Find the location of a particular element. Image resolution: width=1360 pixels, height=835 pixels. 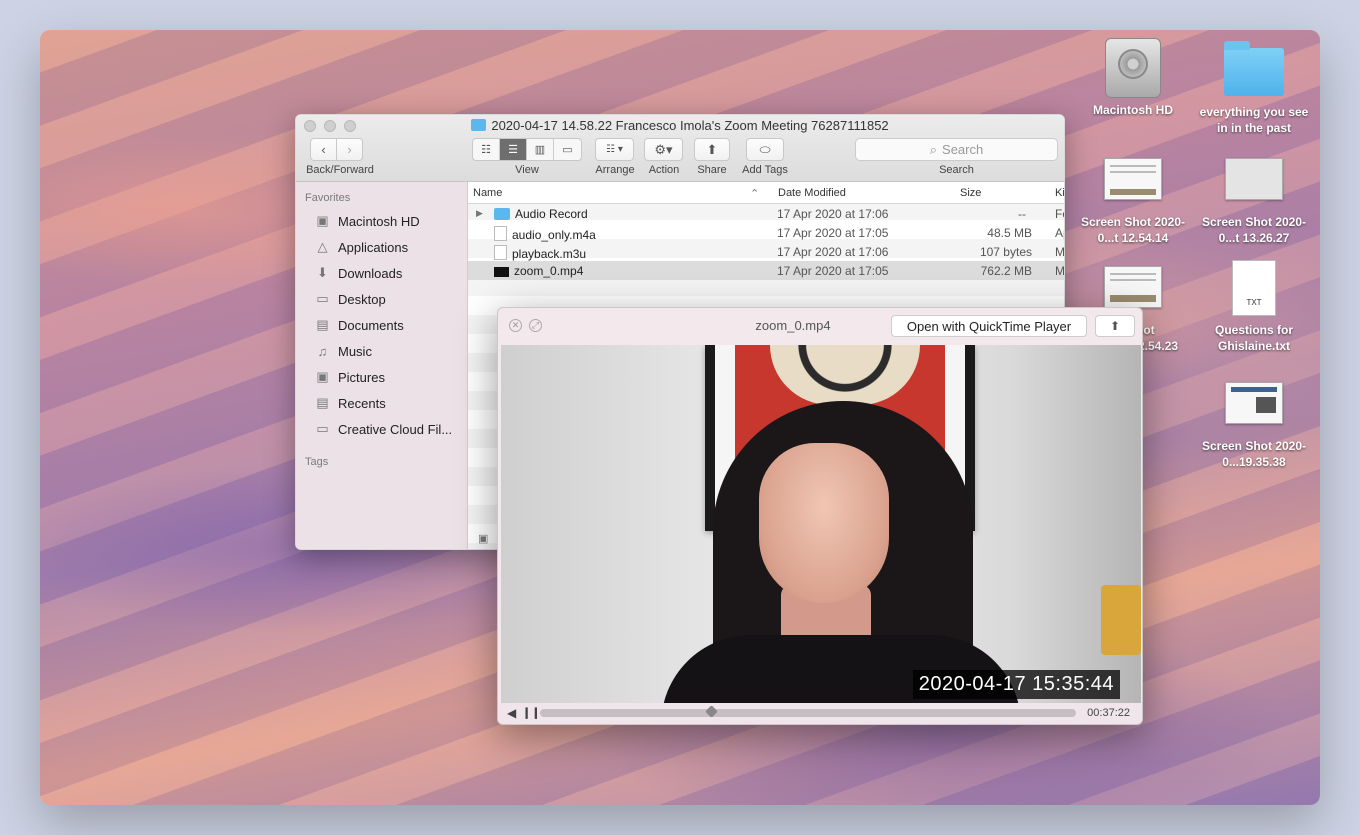

pictures-icon: ▣ is located at coordinates (322, 376).